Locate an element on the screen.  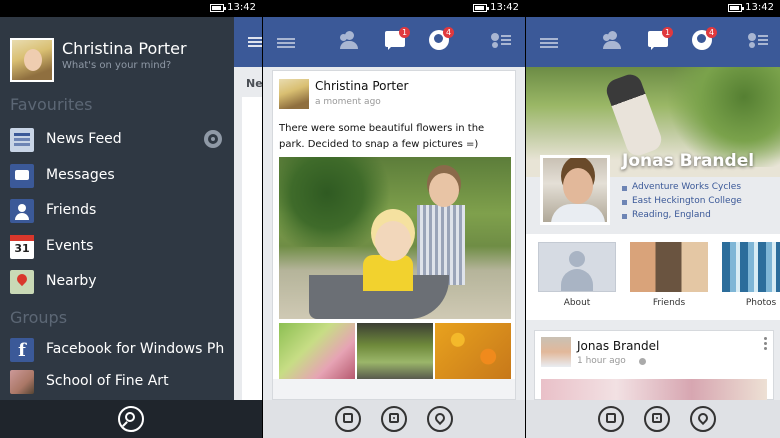
friends-icon is located at coordinates (22, 211).